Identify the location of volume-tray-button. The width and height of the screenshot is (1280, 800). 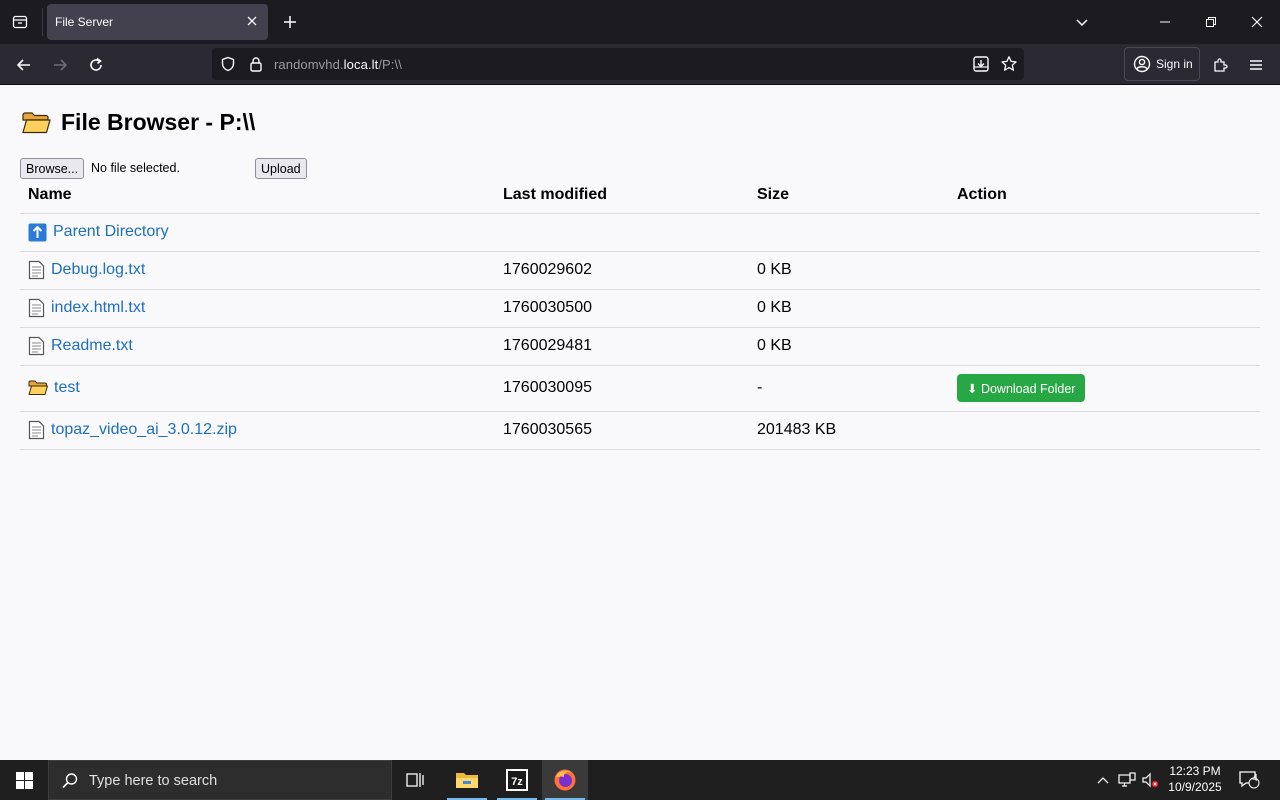
(1150, 780).